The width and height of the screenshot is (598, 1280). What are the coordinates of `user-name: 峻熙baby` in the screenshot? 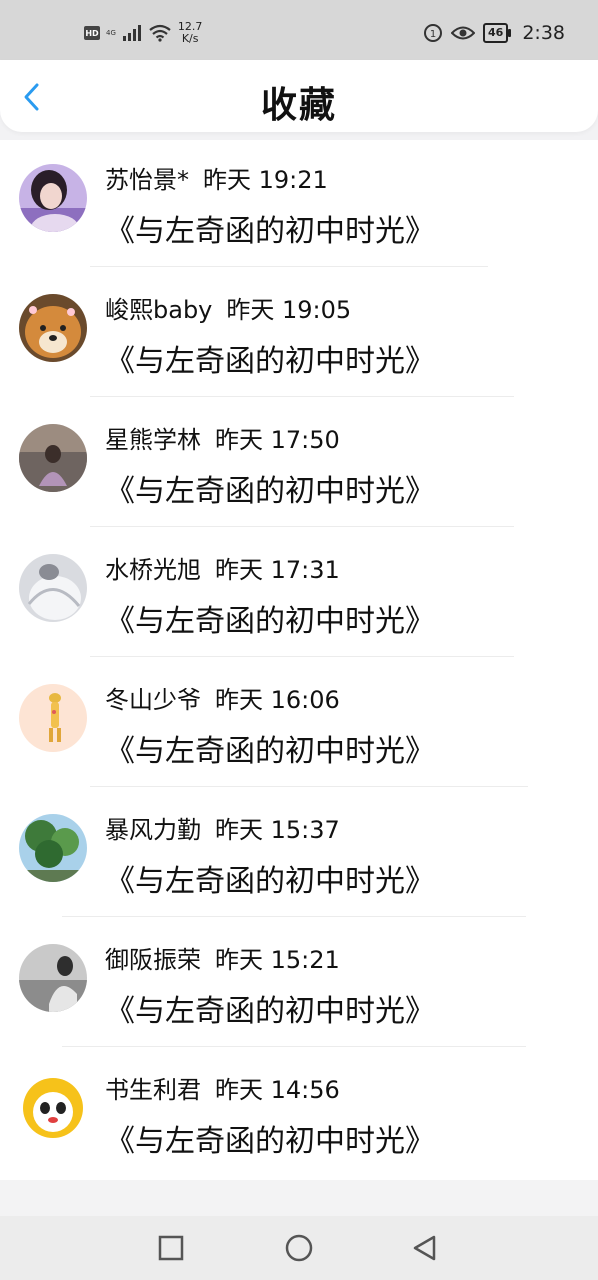 It's located at (159, 310).